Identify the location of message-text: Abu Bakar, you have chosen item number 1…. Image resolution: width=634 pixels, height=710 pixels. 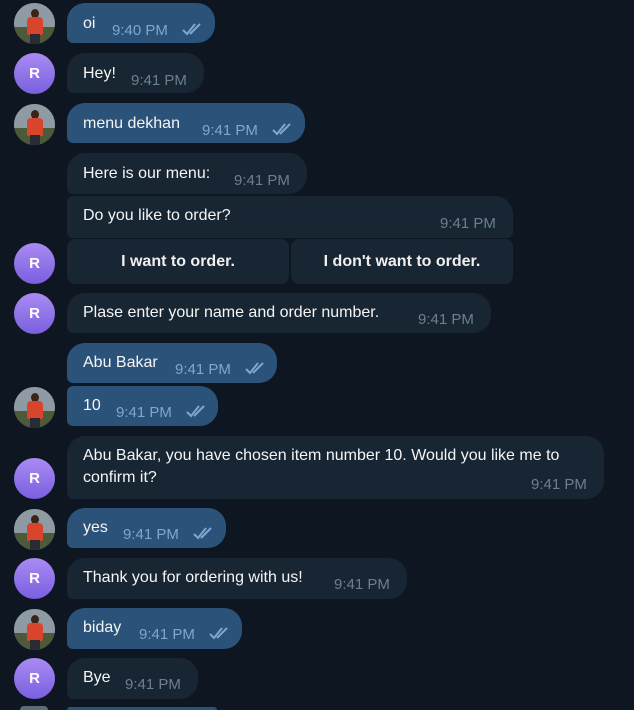
(321, 455).